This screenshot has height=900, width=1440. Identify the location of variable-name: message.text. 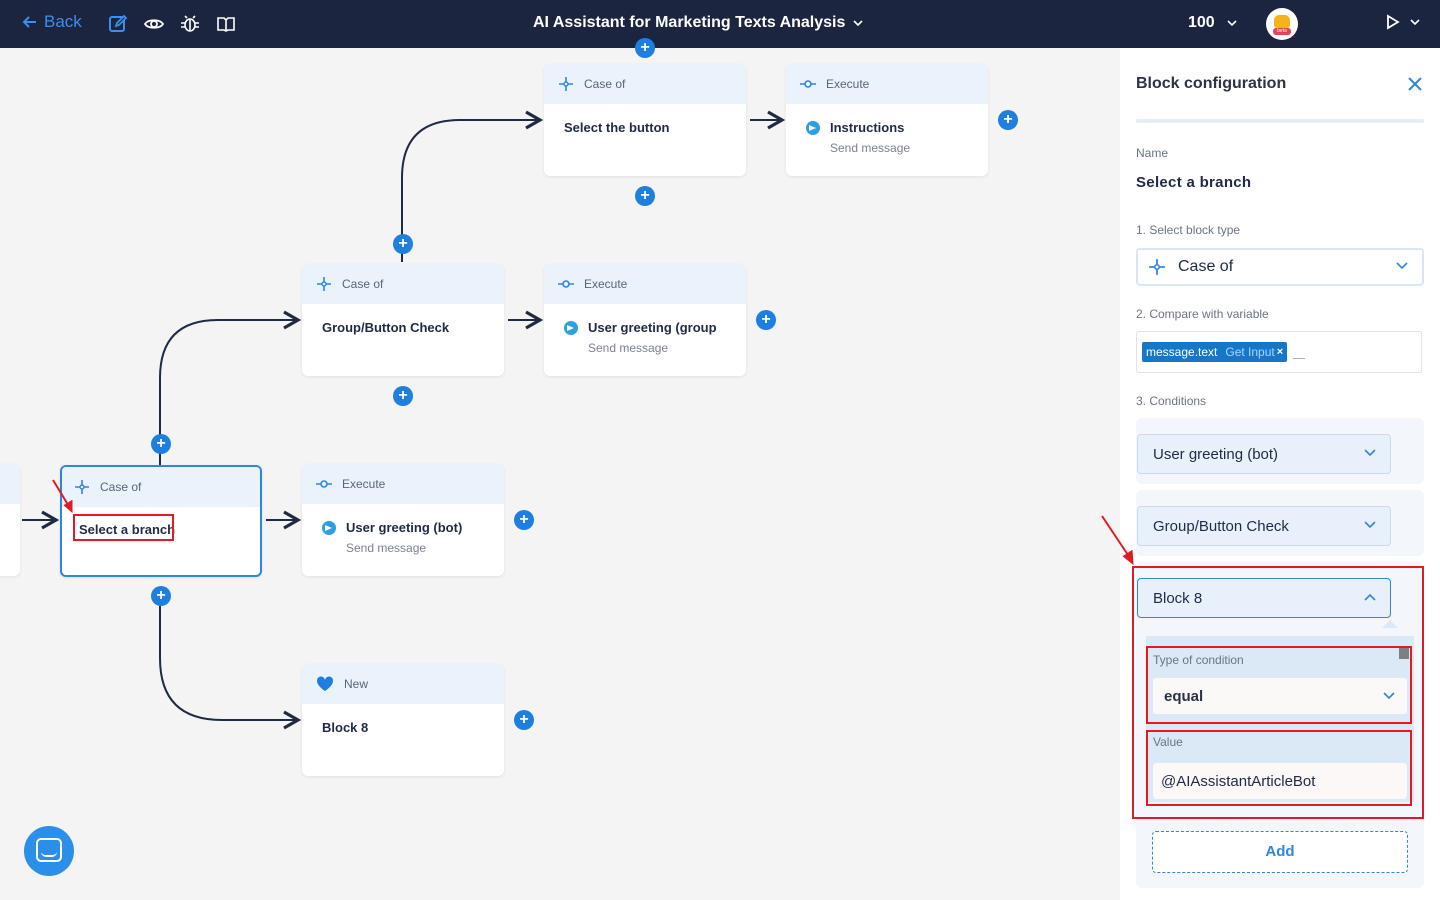
(1182, 352).